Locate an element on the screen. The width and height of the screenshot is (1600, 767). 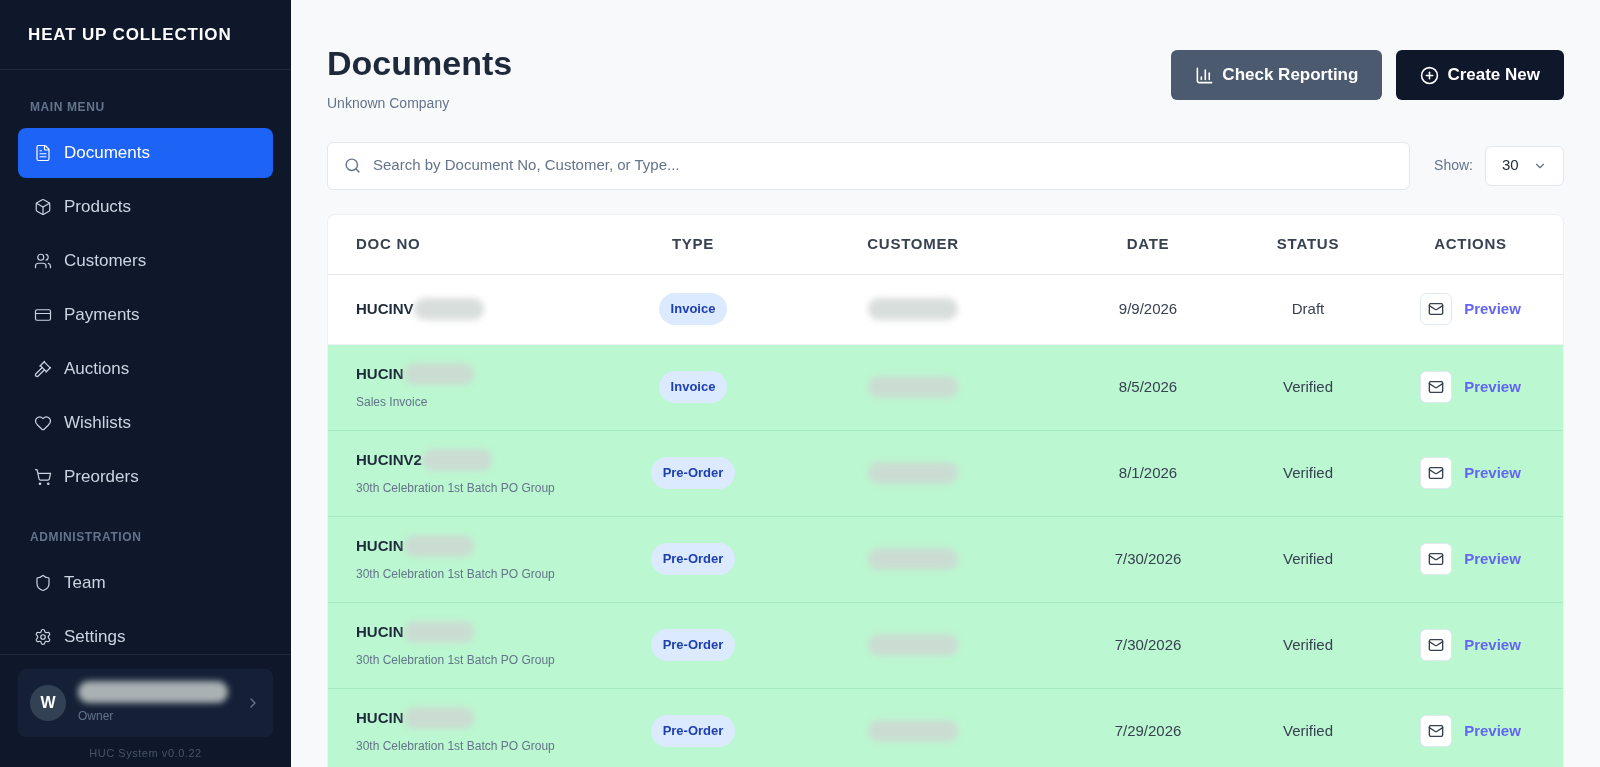
doc-number: HUCINV2 is located at coordinates (389, 459).